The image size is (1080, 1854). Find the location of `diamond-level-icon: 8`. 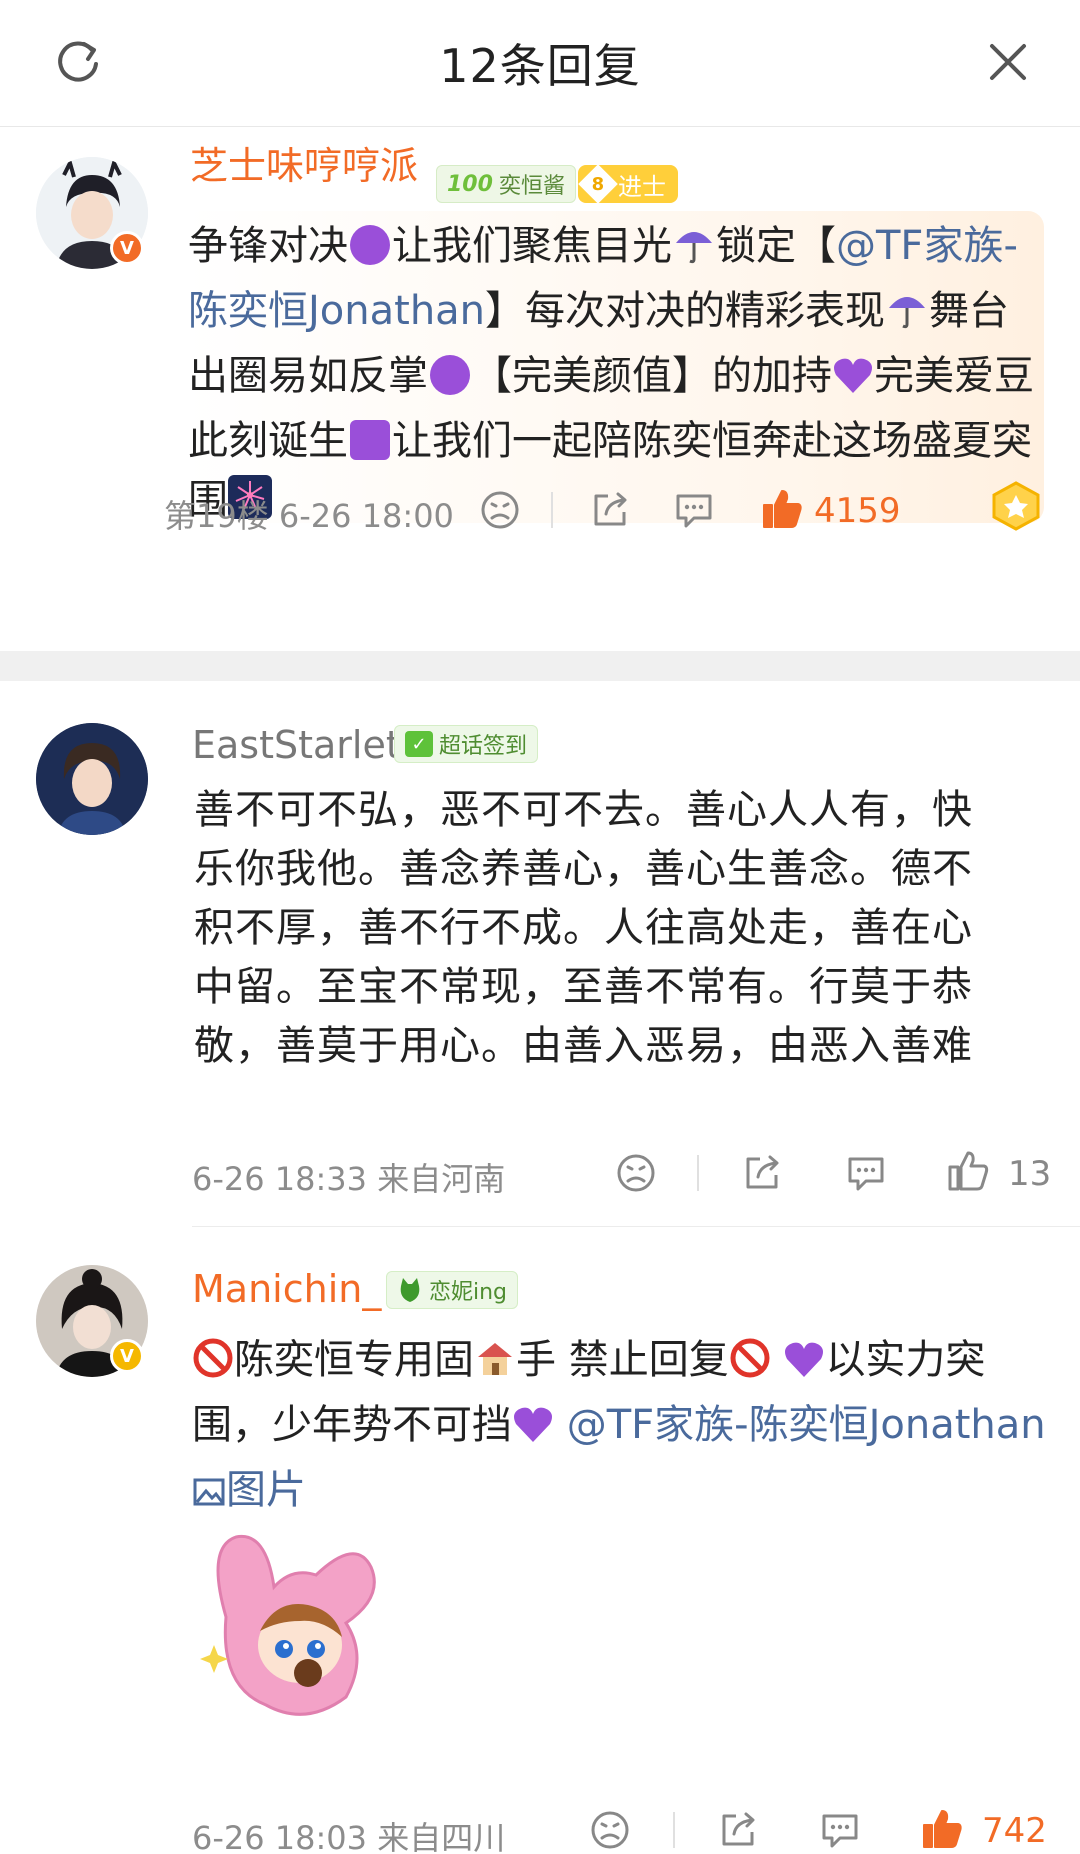

diamond-level-icon: 8 is located at coordinates (598, 184).